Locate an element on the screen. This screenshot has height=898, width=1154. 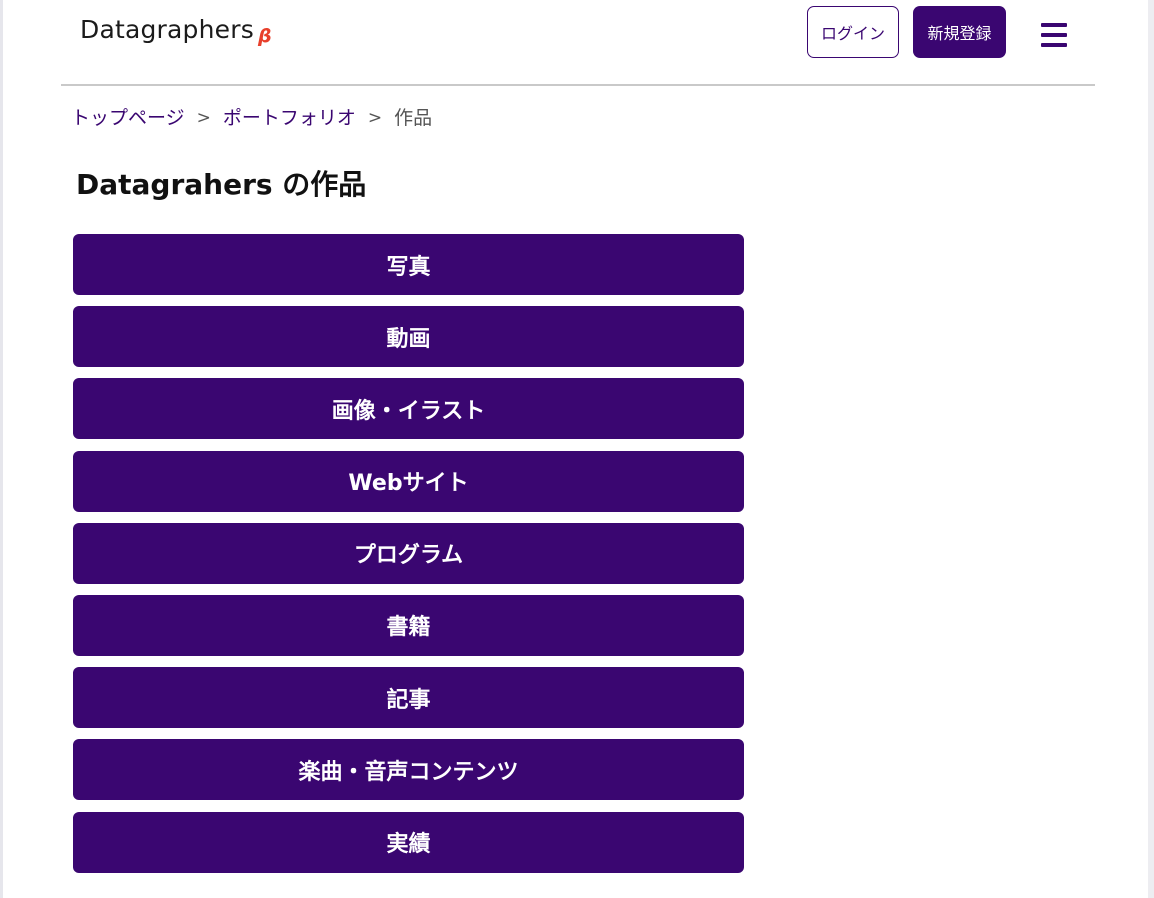
category-label: 実績 is located at coordinates (408, 844).